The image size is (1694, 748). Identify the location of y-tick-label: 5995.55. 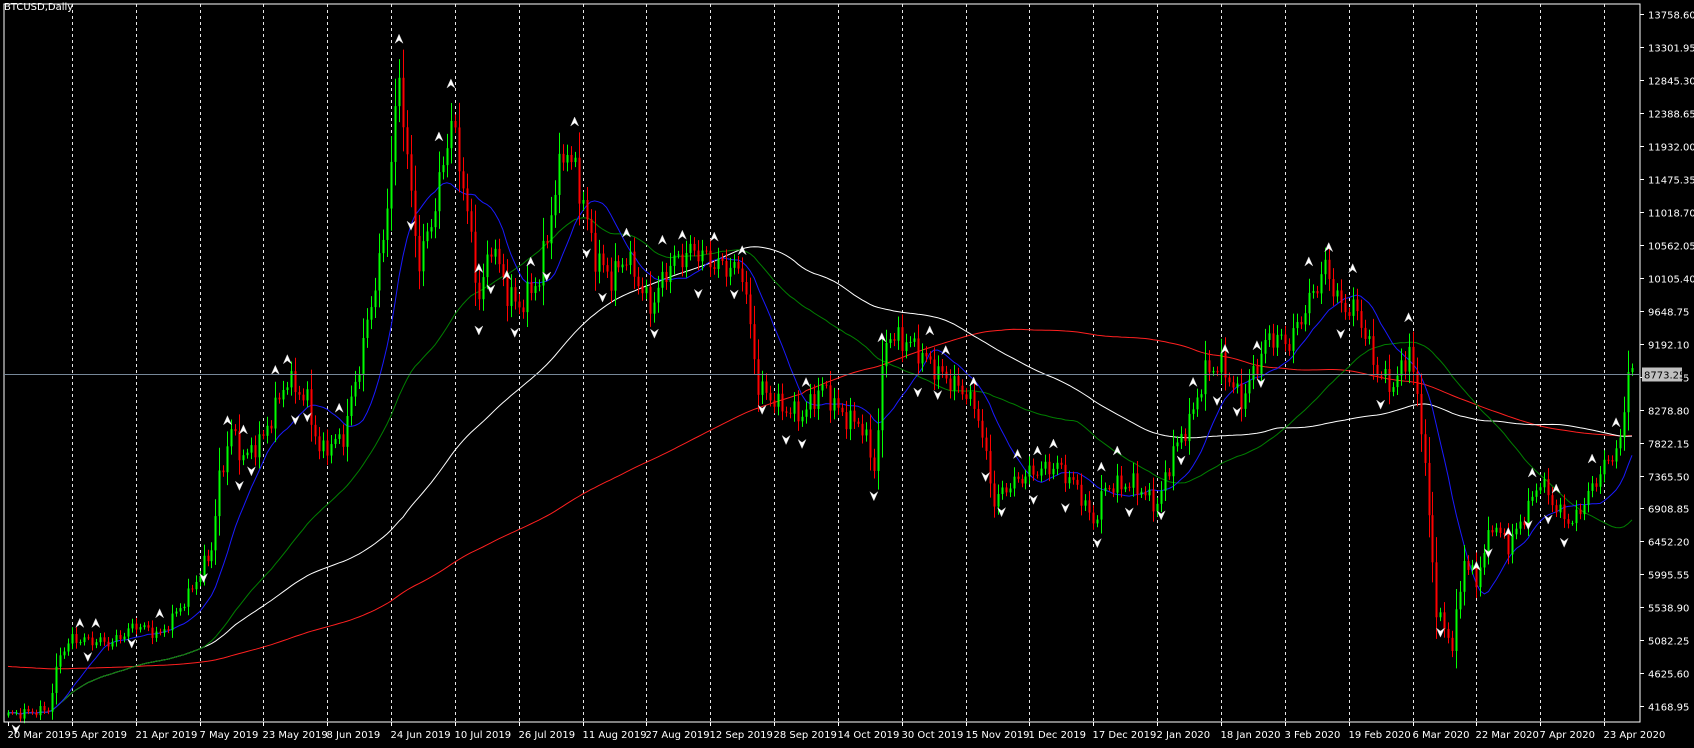
(1668, 576).